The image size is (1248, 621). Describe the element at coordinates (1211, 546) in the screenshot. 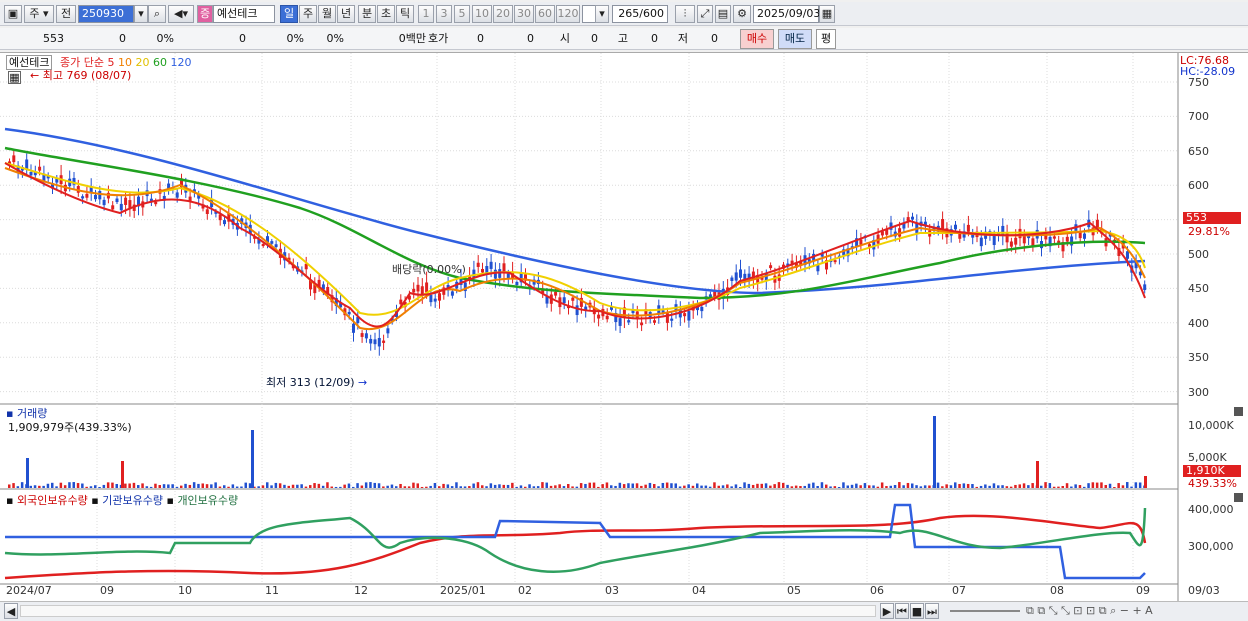

I see `hold-y-tick: 300,000` at that location.